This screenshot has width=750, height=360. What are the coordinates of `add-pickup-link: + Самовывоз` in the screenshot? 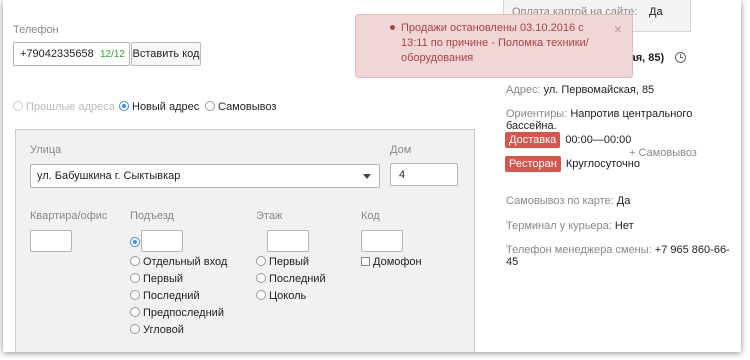 It's located at (663, 153).